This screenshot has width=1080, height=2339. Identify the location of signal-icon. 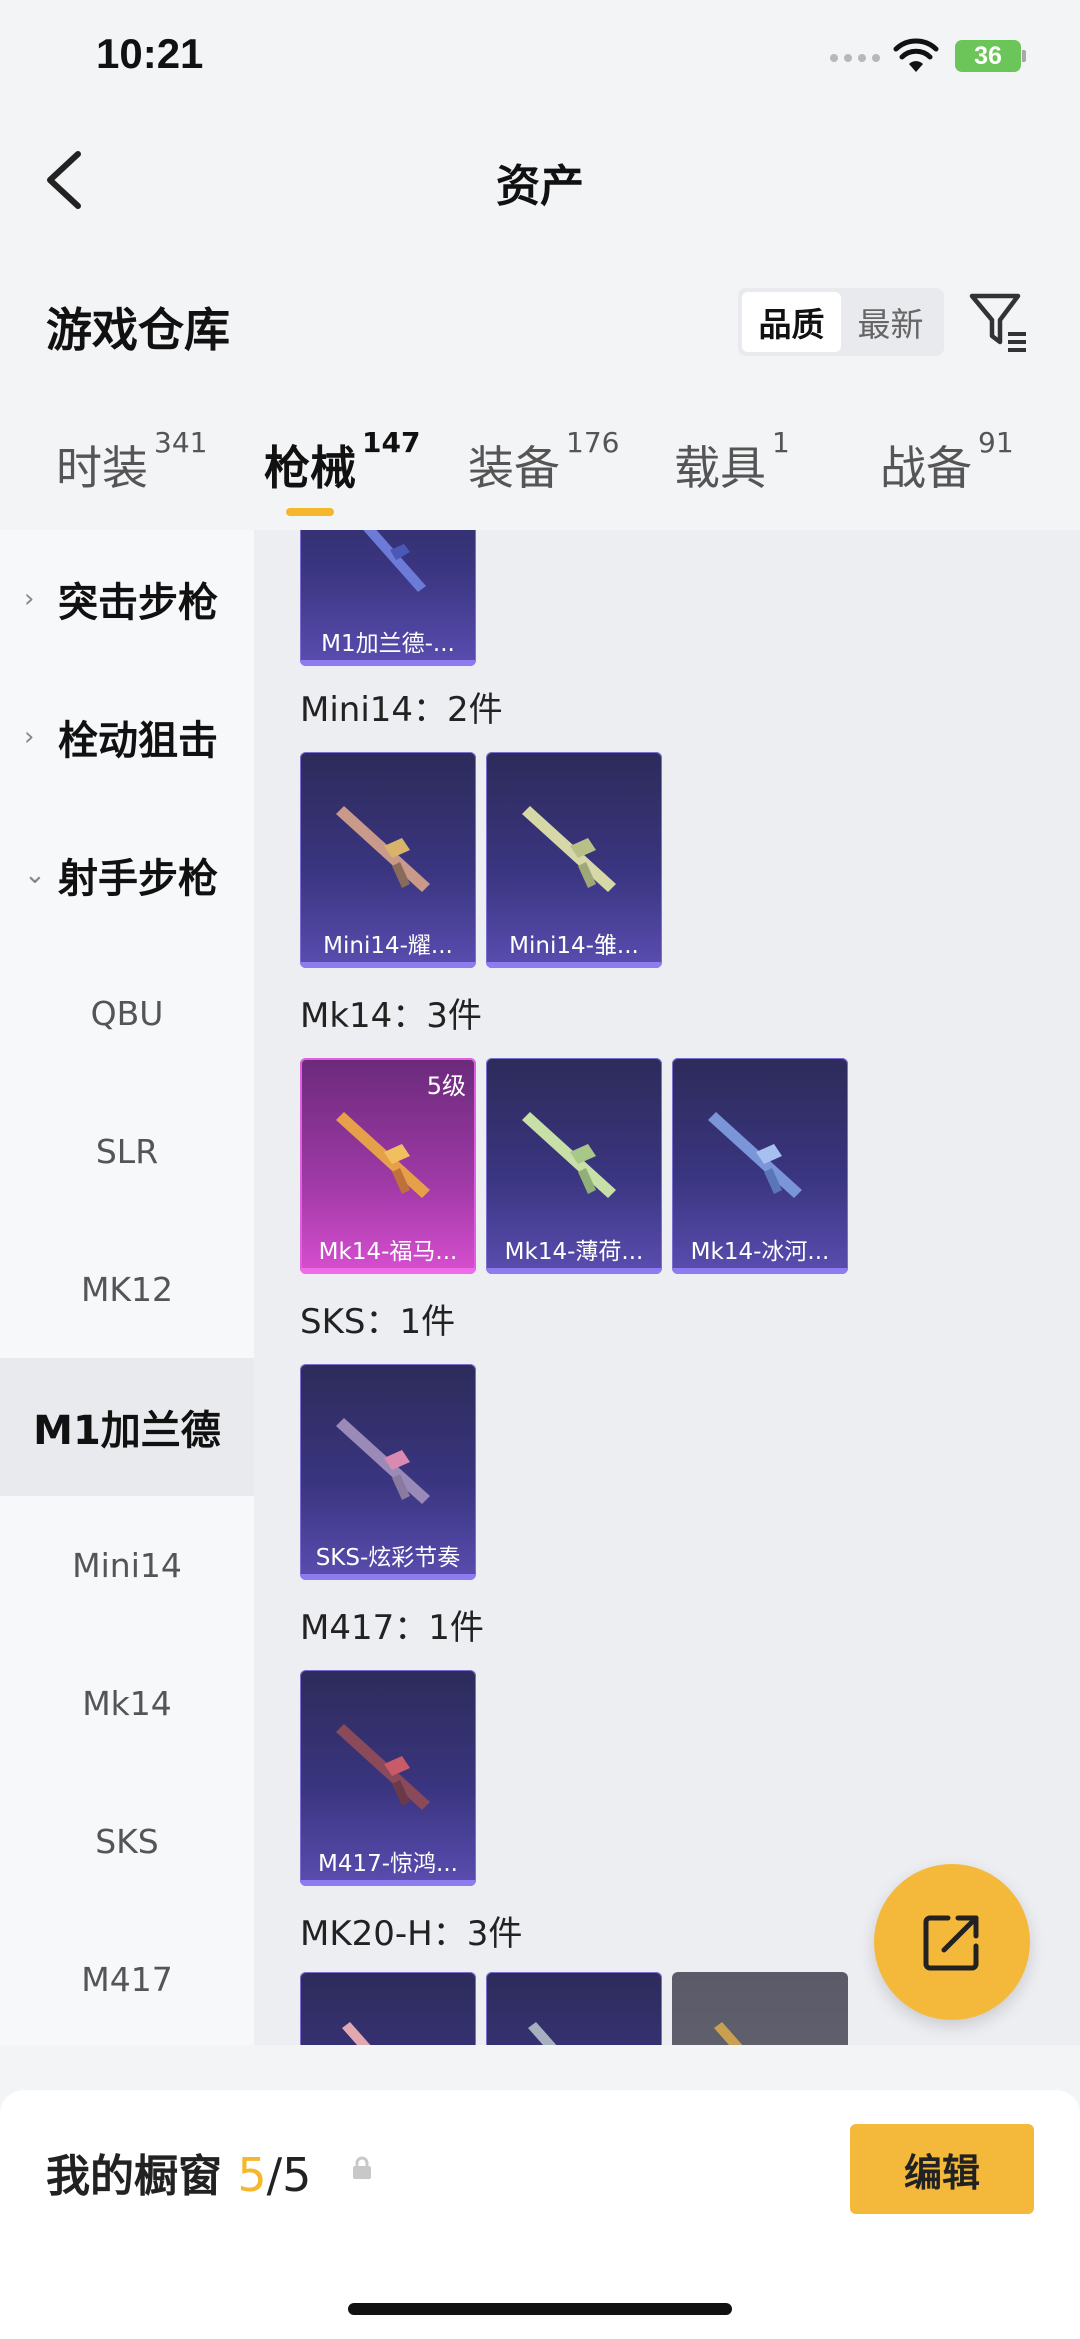
(855, 58).